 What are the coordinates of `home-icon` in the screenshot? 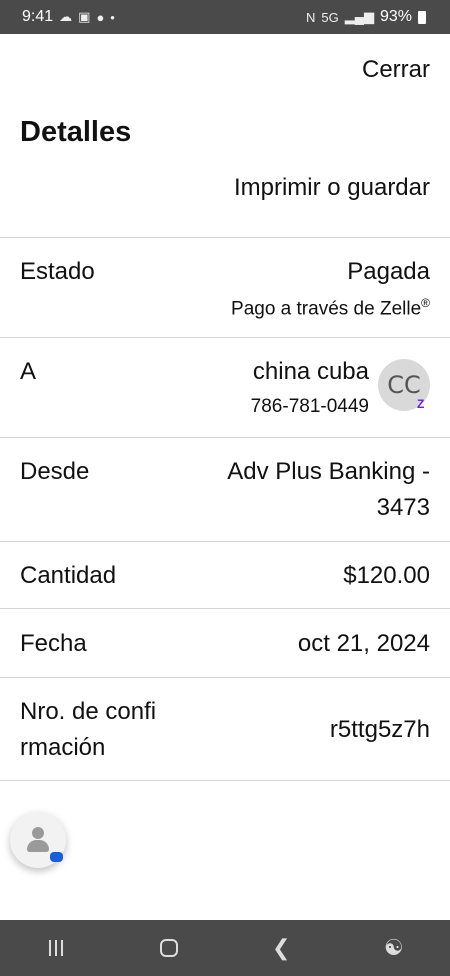 It's located at (168, 948).